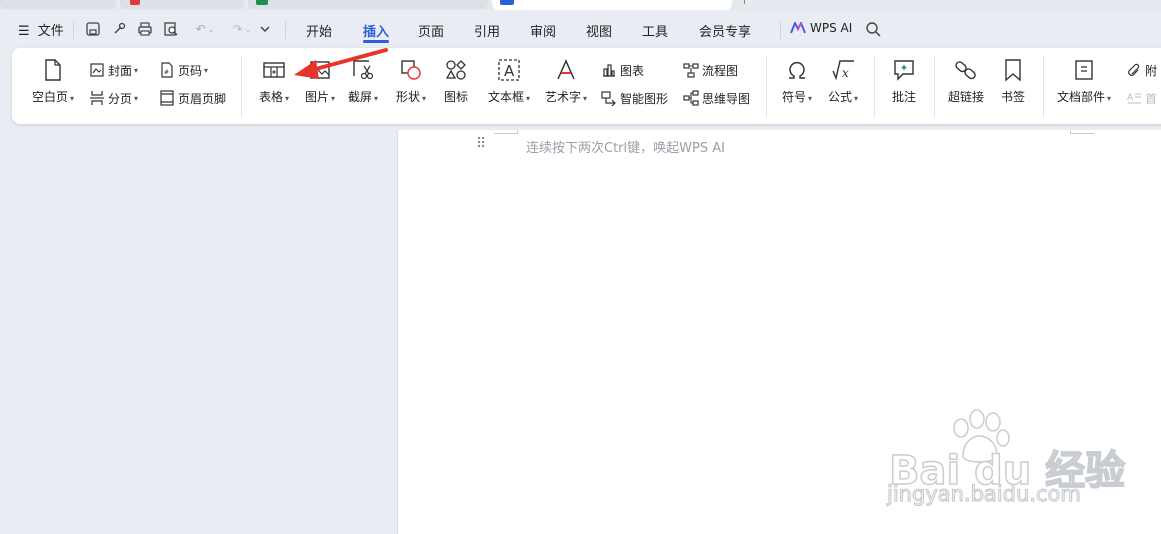 The image size is (1161, 534). I want to click on page-break-button: 分页 ▾, so click(113, 98).